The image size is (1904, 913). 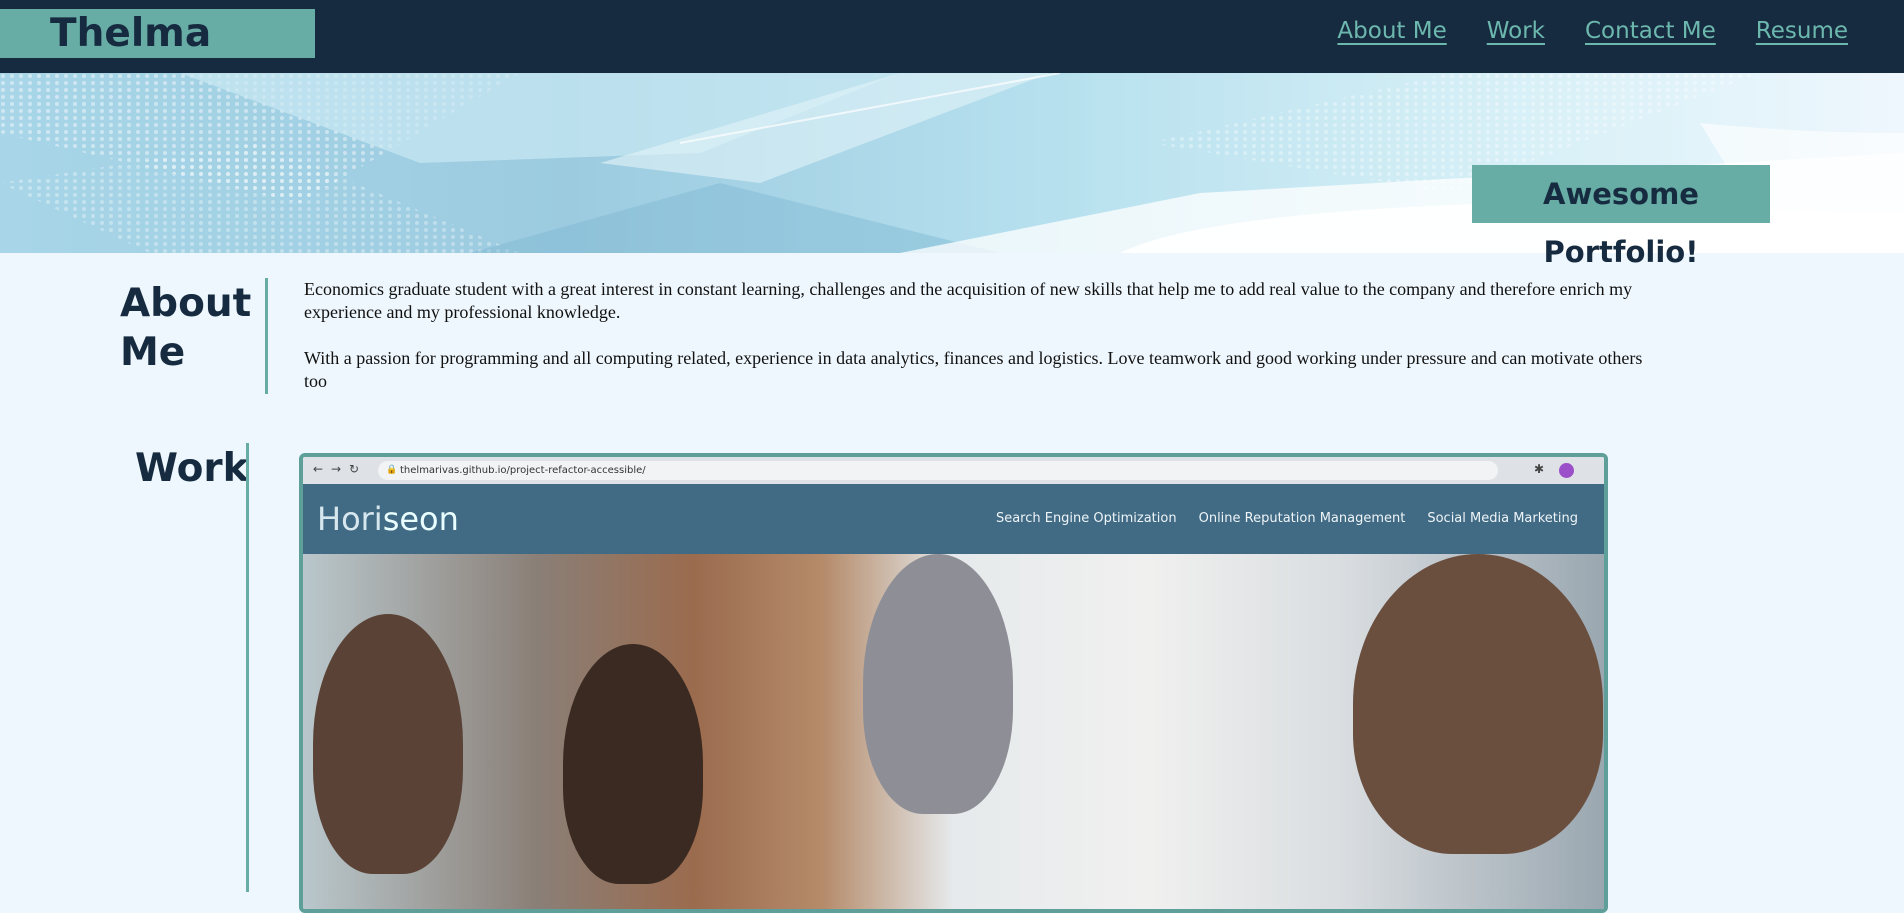 What do you see at coordinates (1516, 31) in the screenshot?
I see `nav-link-work: Work` at bounding box center [1516, 31].